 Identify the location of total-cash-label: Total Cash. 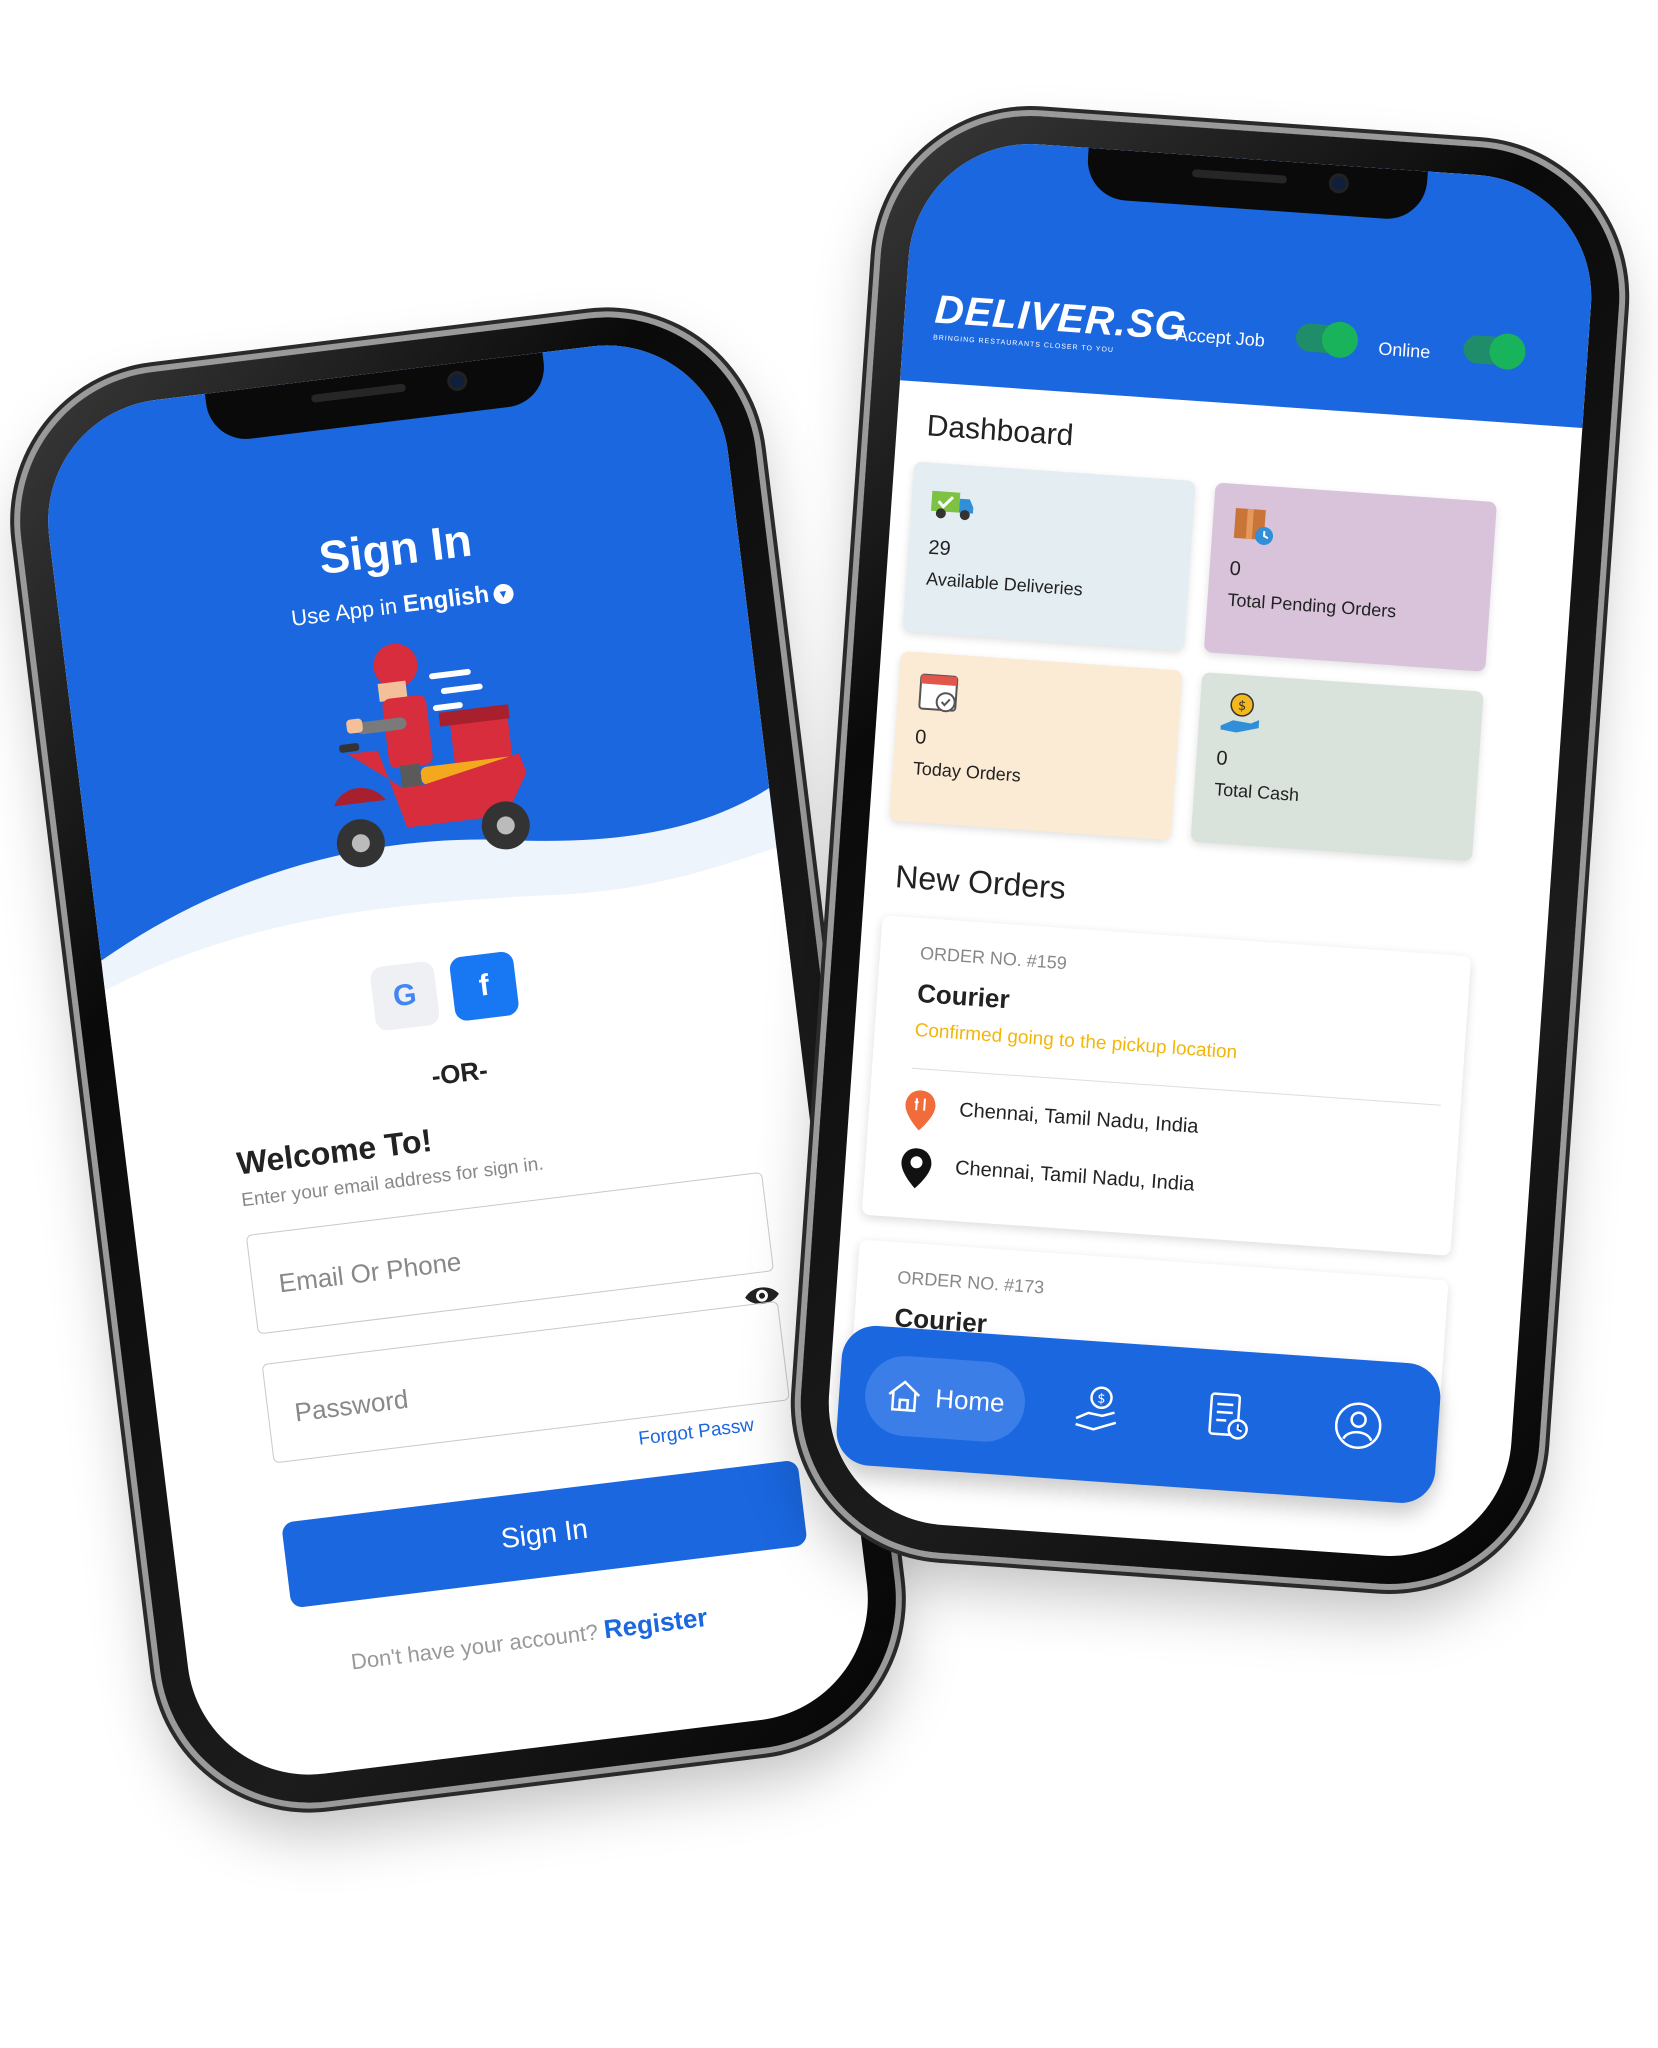
(1256, 792).